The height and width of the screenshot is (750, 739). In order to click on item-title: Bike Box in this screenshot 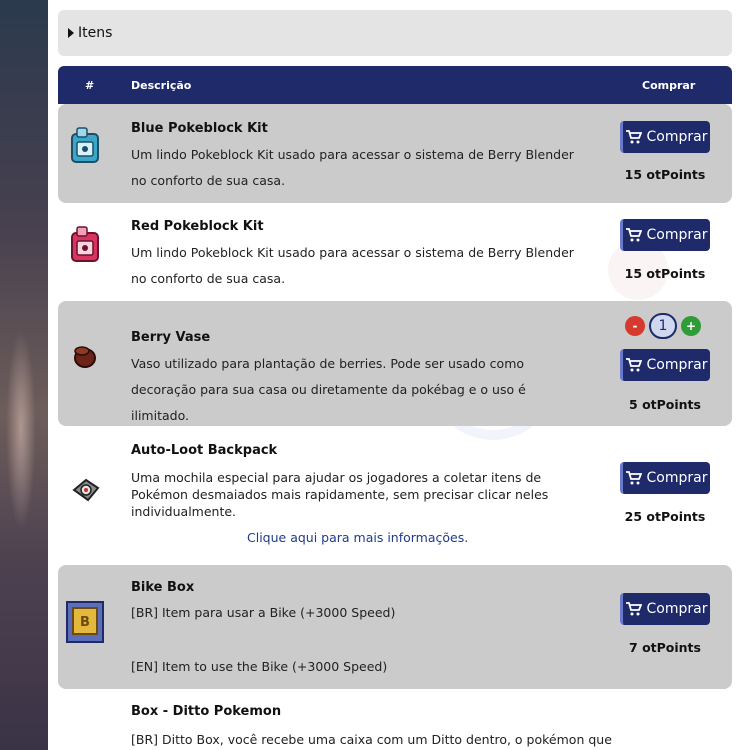, I will do `click(163, 587)`.